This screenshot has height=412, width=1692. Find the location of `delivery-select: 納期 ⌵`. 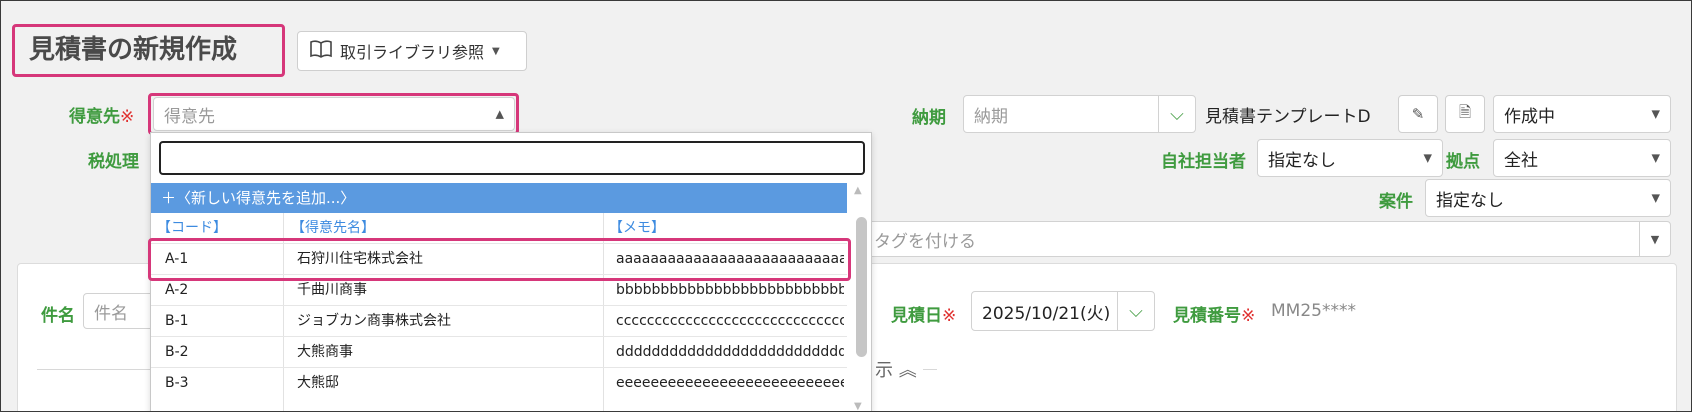

delivery-select: 納期 ⌵ is located at coordinates (1079, 114).